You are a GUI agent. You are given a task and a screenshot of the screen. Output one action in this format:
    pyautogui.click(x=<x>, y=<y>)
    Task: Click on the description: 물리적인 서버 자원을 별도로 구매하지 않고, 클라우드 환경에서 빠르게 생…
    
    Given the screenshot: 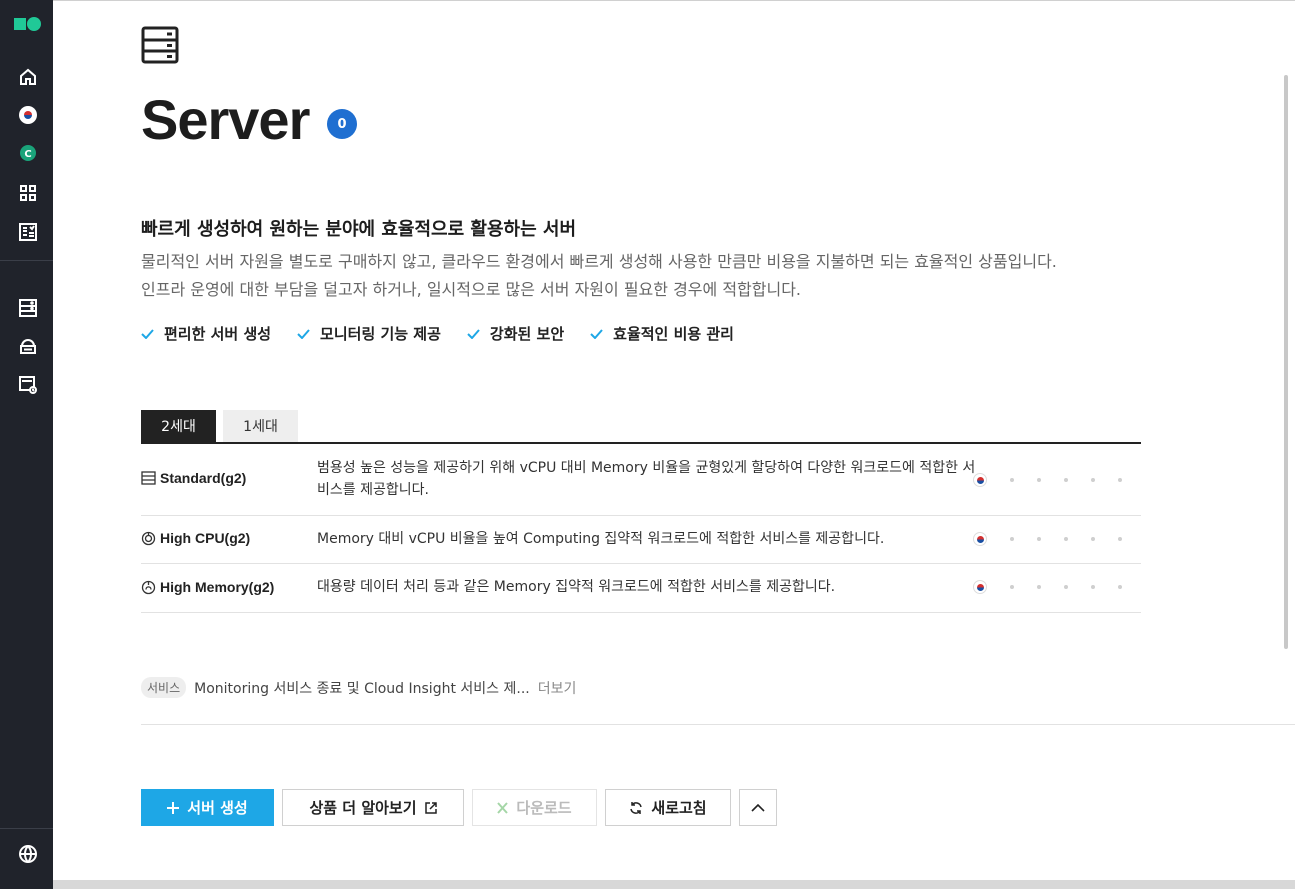 What is the action you would take?
    pyautogui.click(x=599, y=276)
    